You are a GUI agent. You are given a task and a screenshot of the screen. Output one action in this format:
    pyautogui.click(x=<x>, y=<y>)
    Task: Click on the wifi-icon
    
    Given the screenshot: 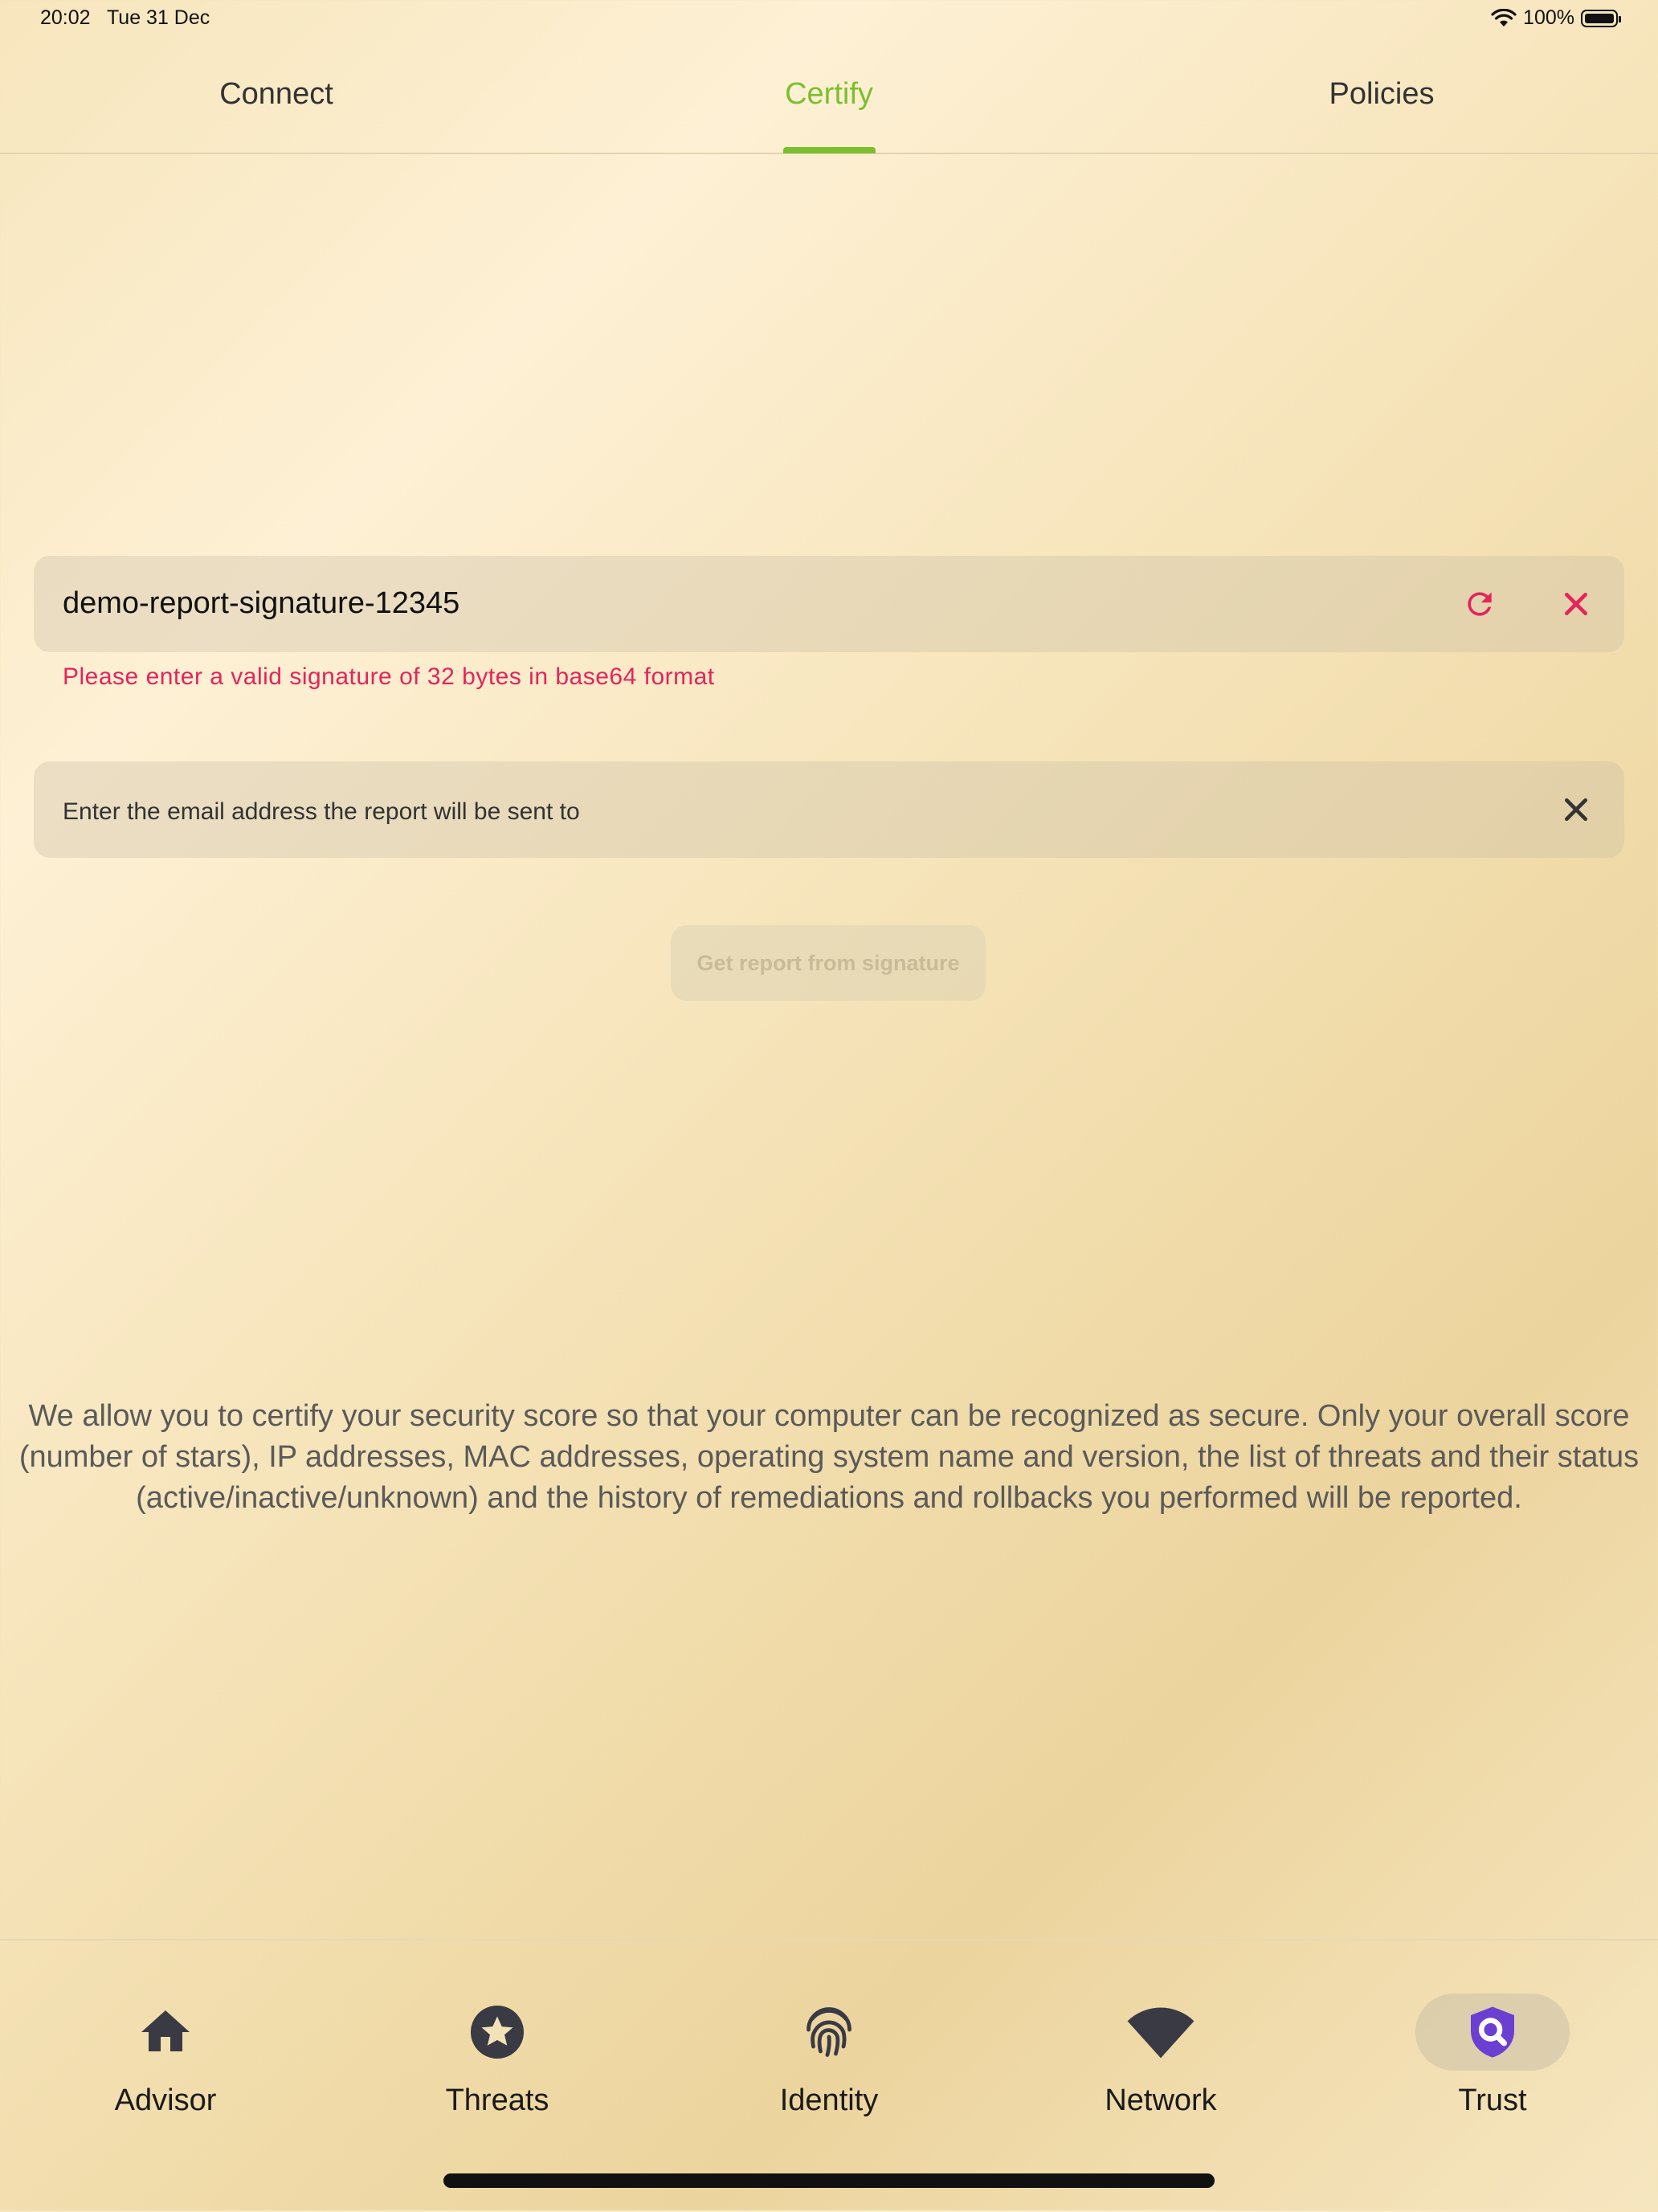 What is the action you would take?
    pyautogui.click(x=1161, y=2032)
    